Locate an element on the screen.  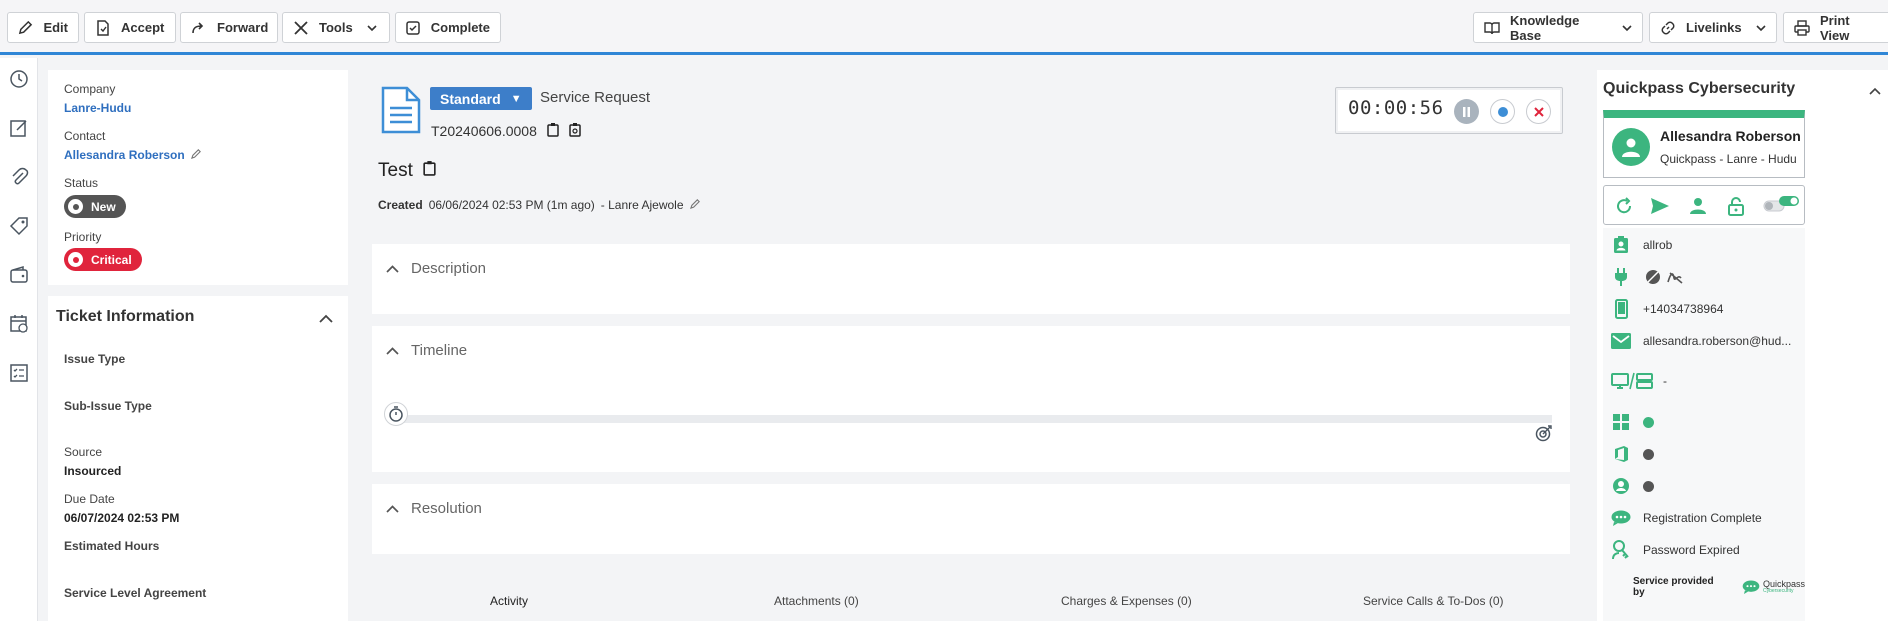
timer-value: 00:00:56 is located at coordinates (1396, 108).